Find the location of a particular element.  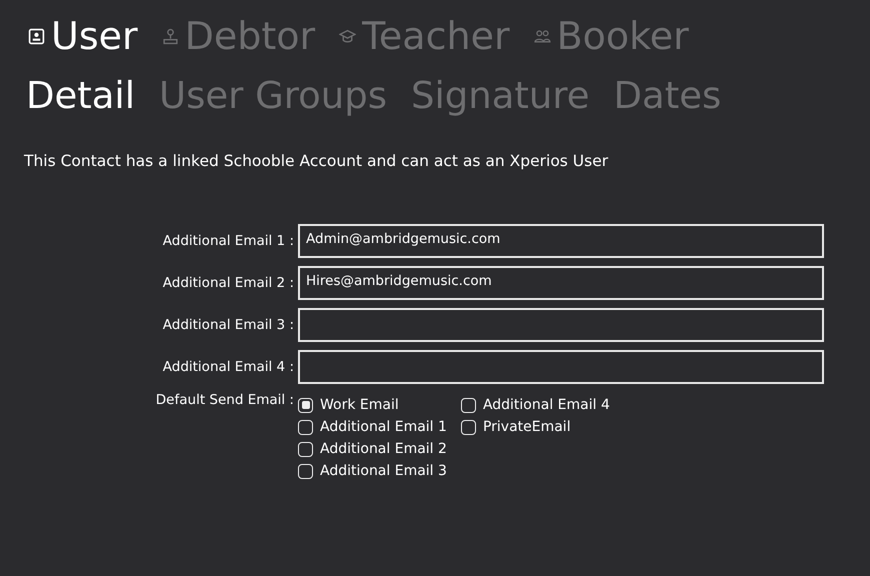

radio-option: Work Email is located at coordinates (372, 405).